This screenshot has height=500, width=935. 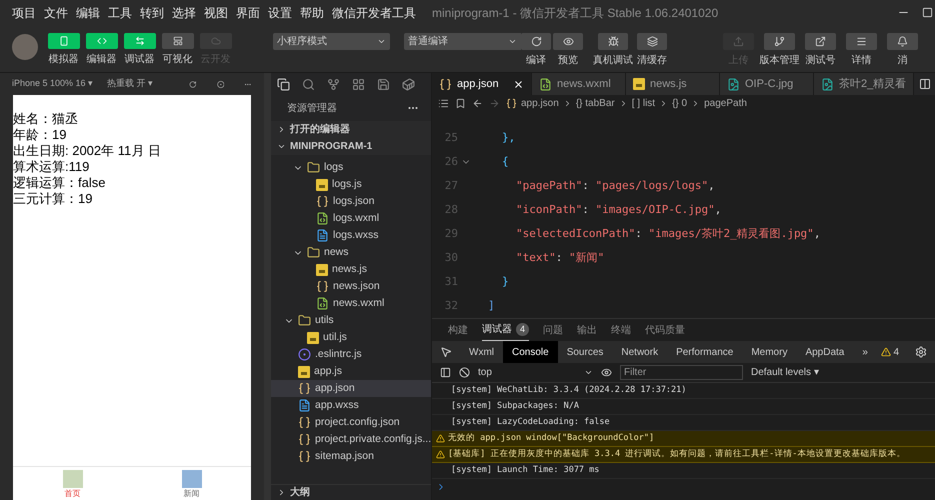 What do you see at coordinates (25, 47) in the screenshot?
I see `avatar` at bounding box center [25, 47].